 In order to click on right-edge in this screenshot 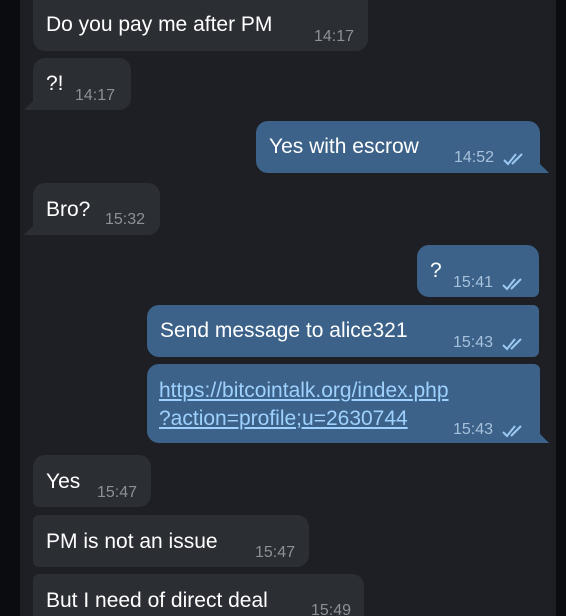, I will do `click(561, 308)`.